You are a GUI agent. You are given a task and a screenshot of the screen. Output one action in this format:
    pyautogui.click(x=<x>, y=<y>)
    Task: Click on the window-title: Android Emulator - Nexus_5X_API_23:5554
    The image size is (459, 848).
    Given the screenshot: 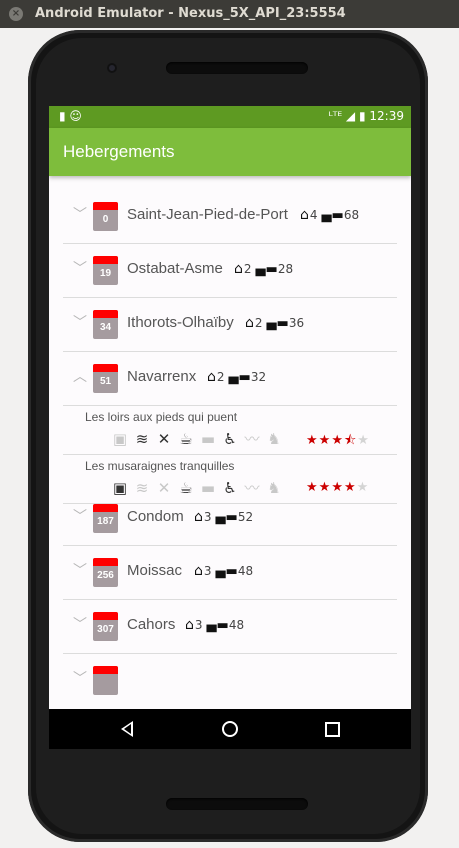 What is the action you would take?
    pyautogui.click(x=190, y=13)
    